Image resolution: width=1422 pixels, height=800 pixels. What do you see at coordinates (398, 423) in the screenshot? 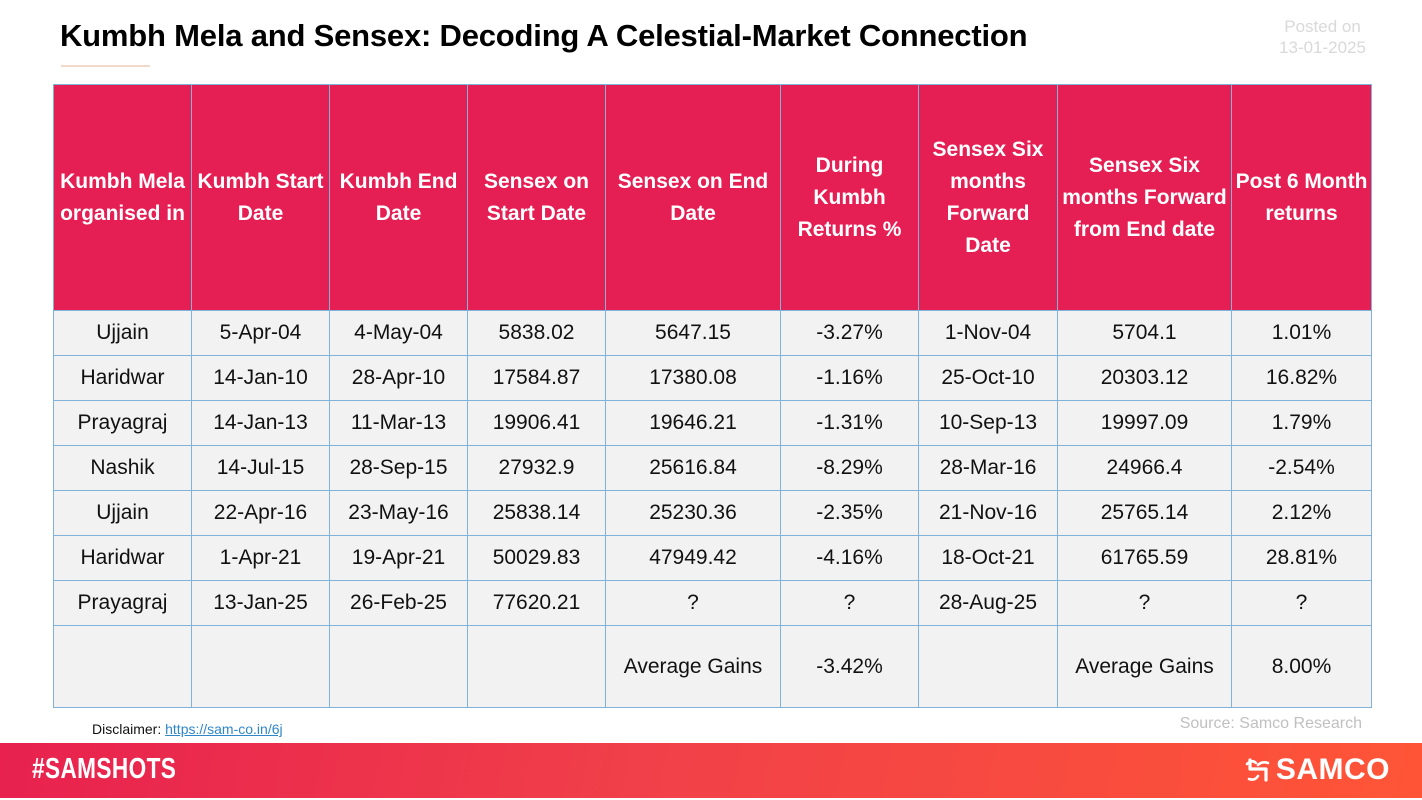
I see `cell-end-date: 11-Mar-13` at bounding box center [398, 423].